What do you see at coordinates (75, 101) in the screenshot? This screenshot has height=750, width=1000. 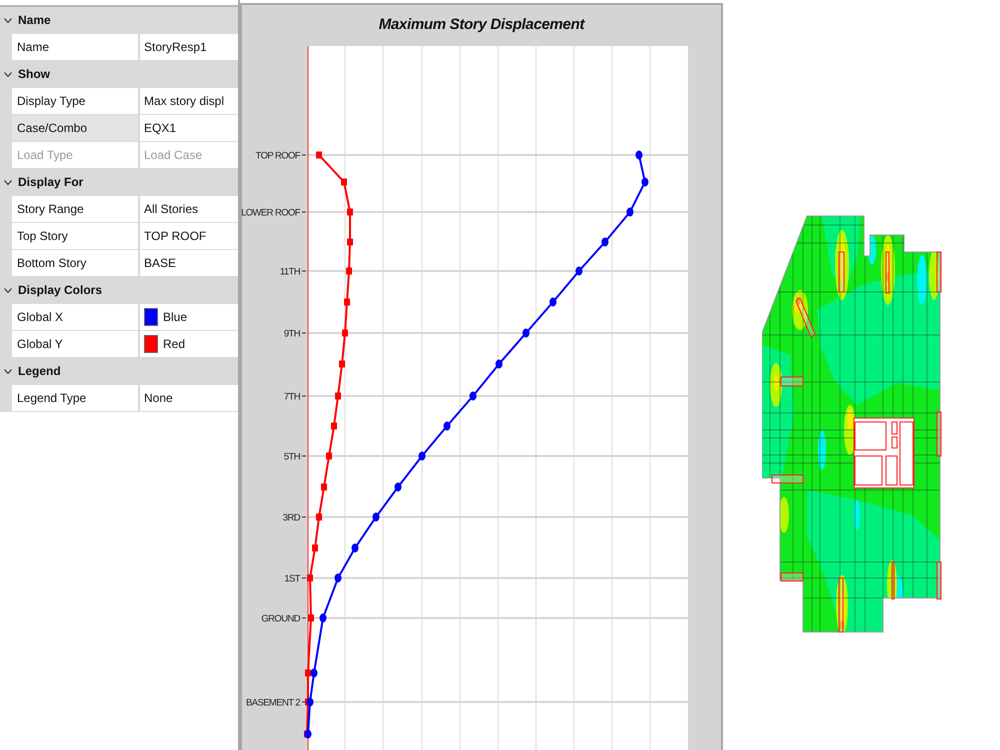 I see `property-name: Display Type` at bounding box center [75, 101].